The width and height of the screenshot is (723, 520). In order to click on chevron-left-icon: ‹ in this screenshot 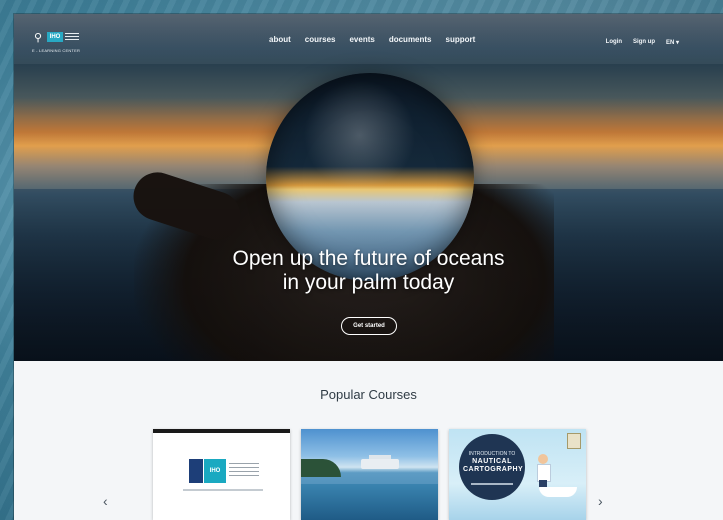, I will do `click(105, 501)`.